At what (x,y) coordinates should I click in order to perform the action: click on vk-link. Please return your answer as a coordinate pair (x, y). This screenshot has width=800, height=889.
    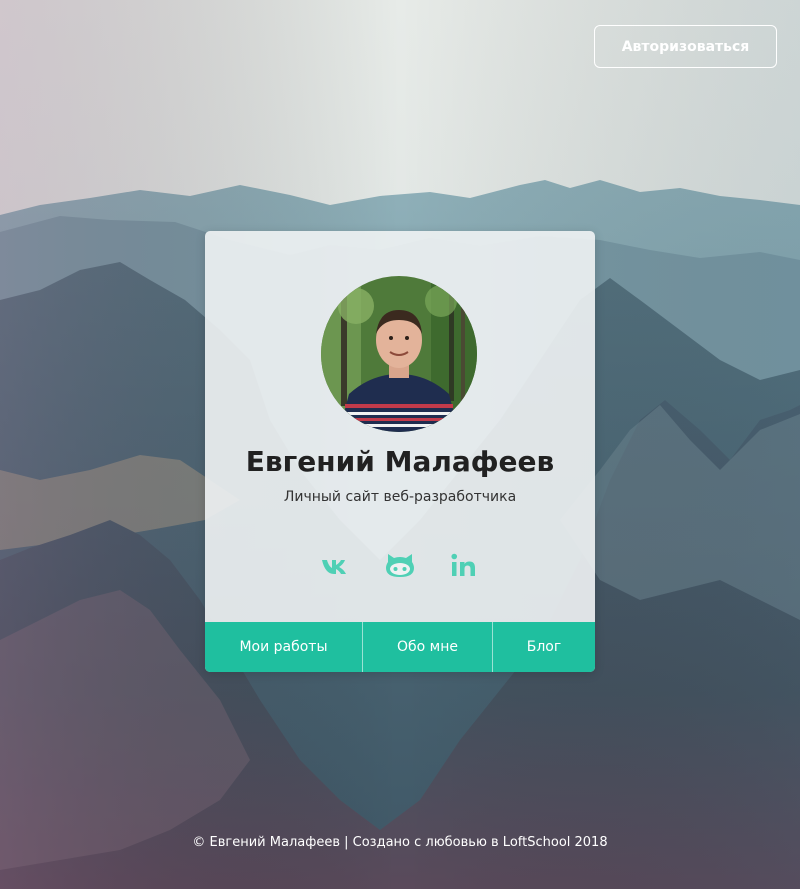
    Looking at the image, I should click on (336, 565).